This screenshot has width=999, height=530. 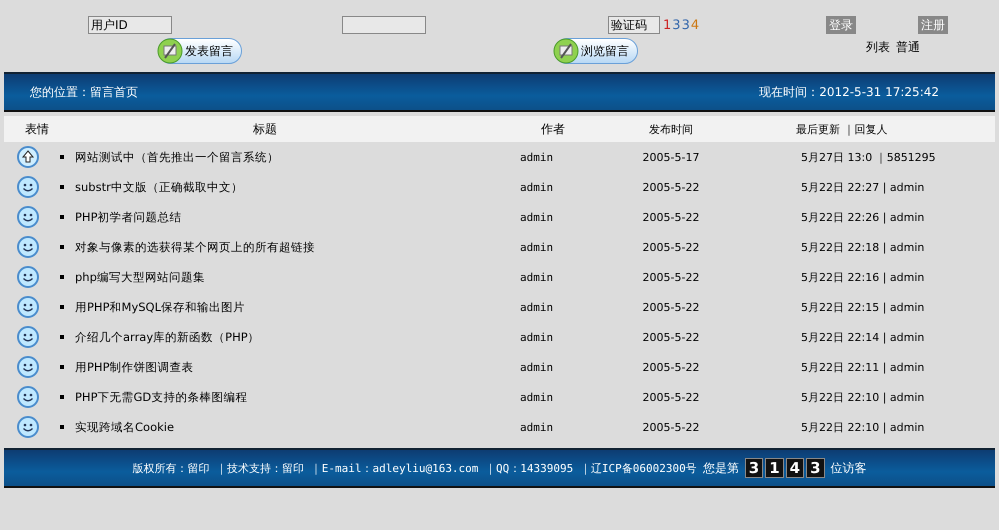 What do you see at coordinates (848, 468) in the screenshot?
I see `visitor-suffix: 位访客` at bounding box center [848, 468].